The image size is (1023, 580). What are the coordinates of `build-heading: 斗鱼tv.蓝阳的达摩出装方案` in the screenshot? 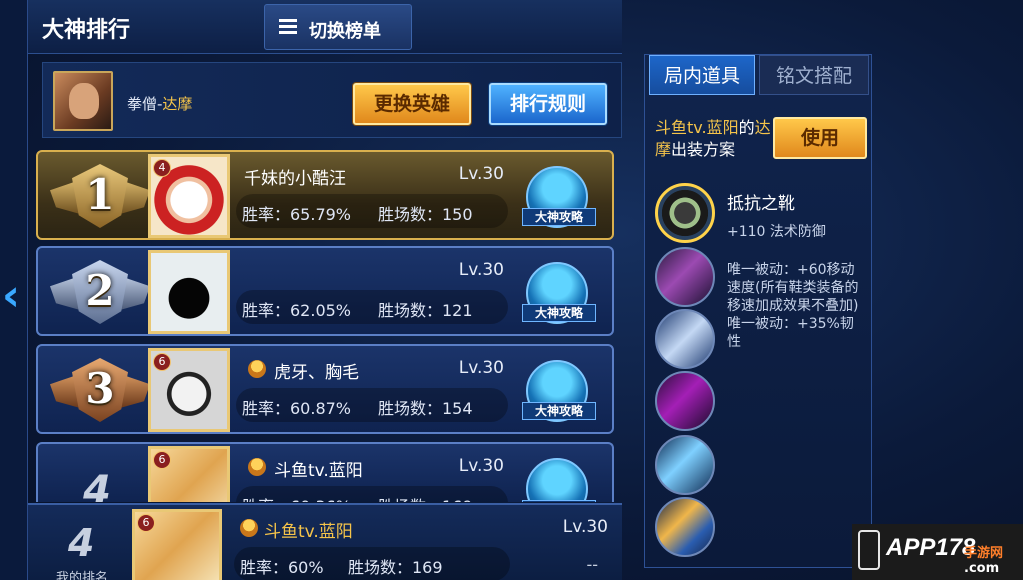 It's located at (715, 139).